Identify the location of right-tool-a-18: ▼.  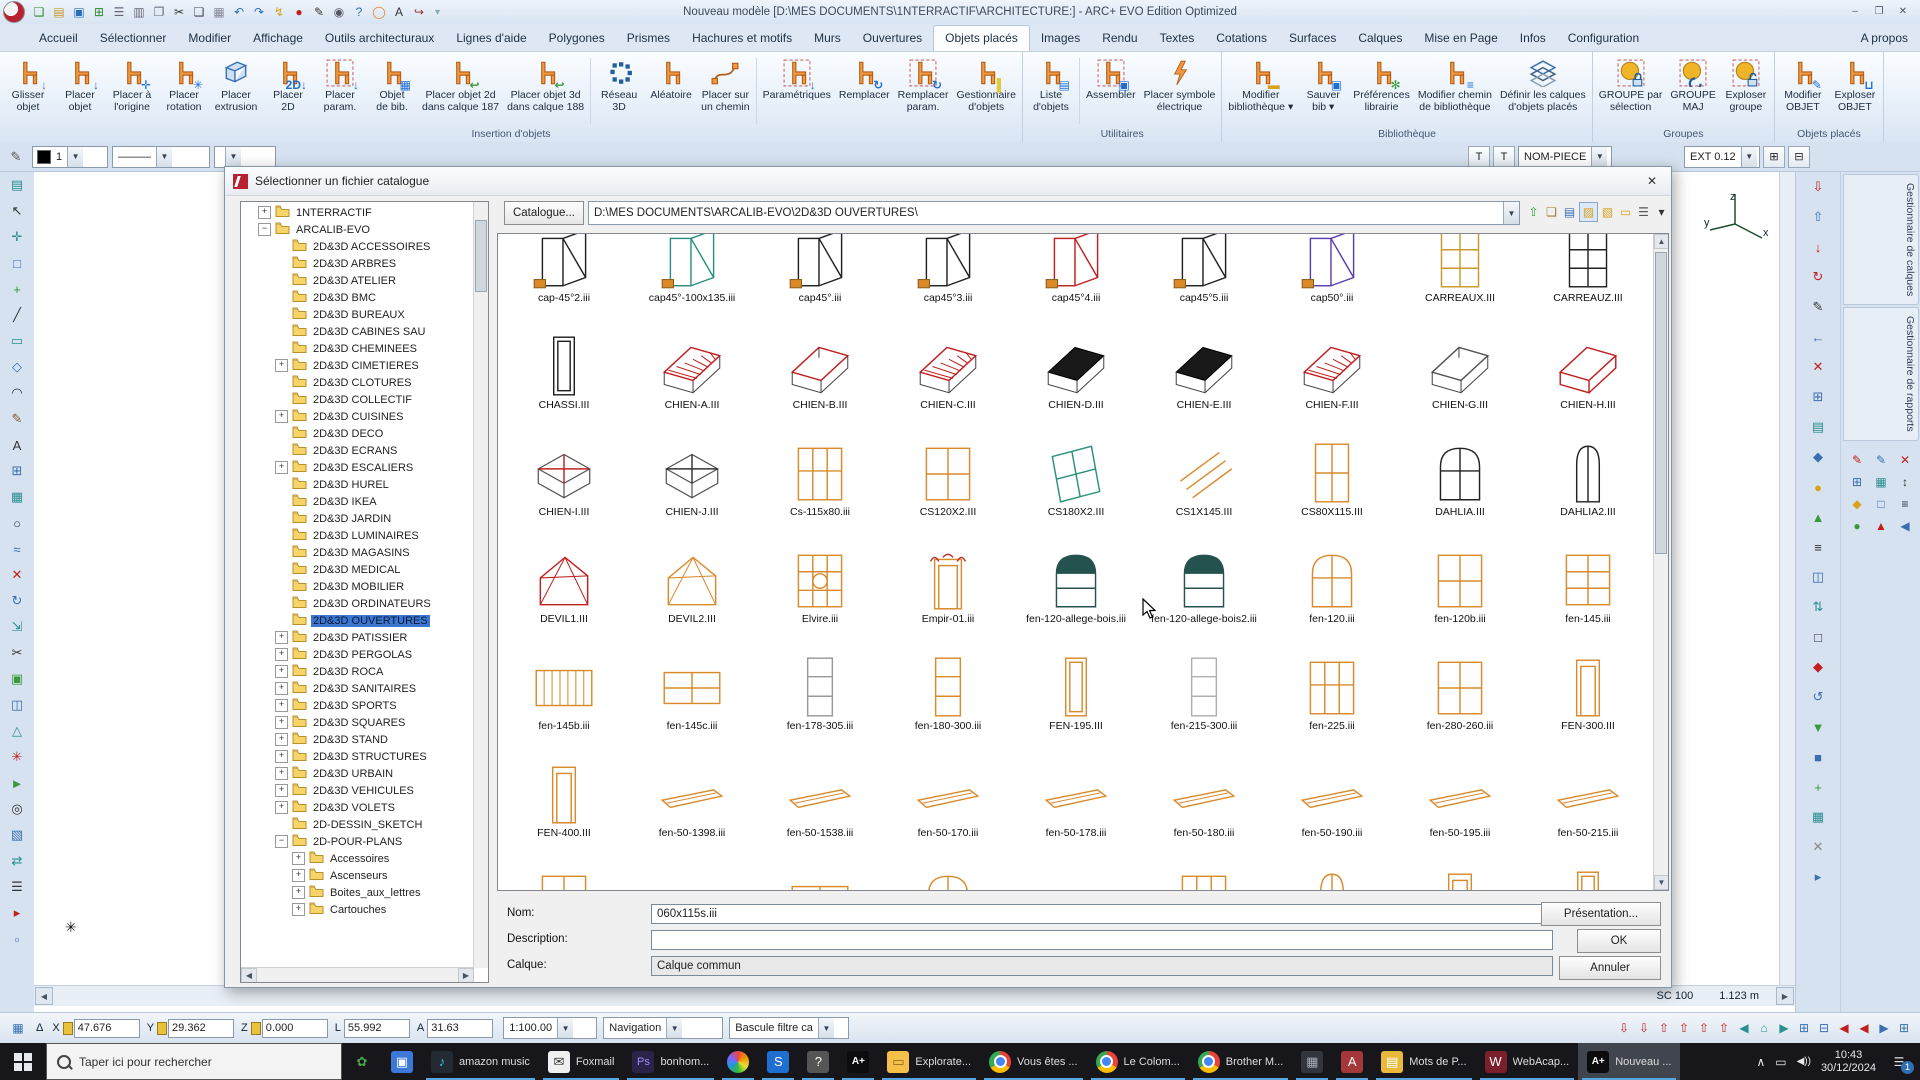
(1818, 727).